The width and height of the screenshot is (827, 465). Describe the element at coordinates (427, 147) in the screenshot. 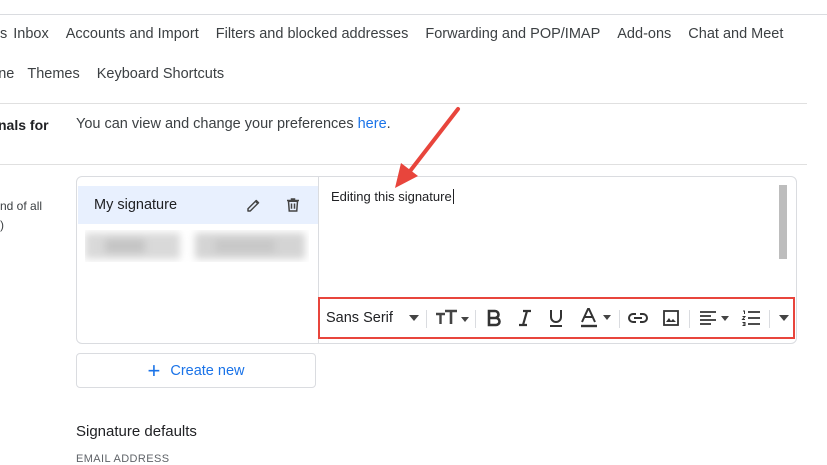

I see `annotation-arrow-icon` at that location.